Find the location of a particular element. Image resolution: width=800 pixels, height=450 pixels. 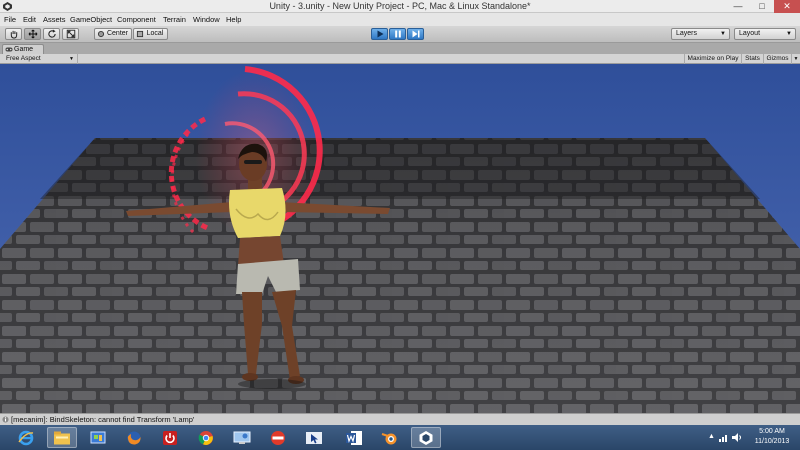

maximize-on-play-toggle: Maximize on Play is located at coordinates (712, 59).